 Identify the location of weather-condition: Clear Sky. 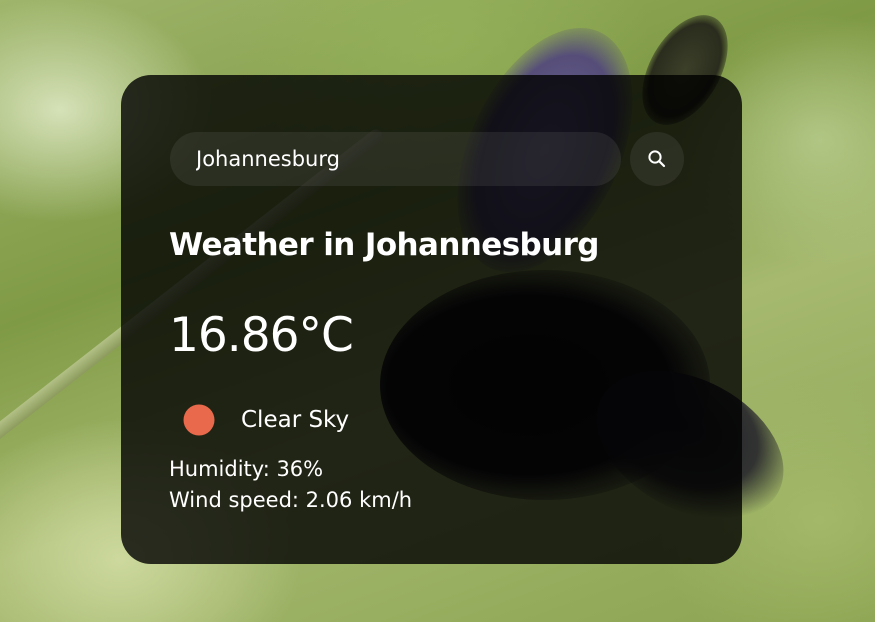
(266, 420).